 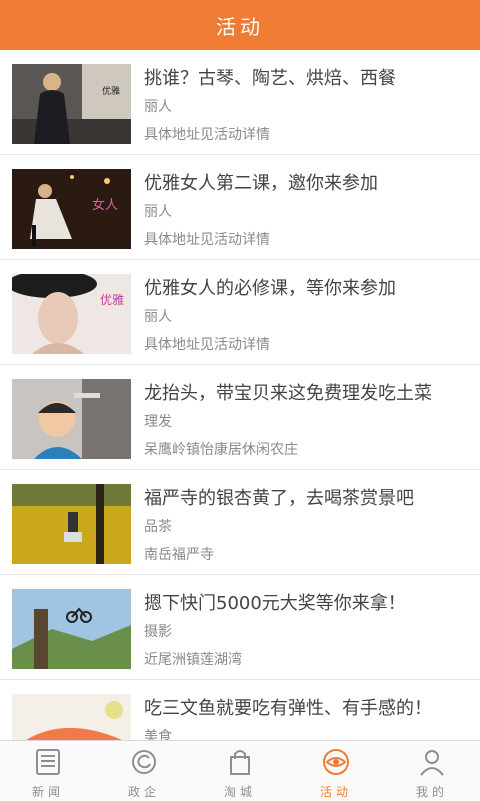 I want to click on activity-address: 近尾洲镇莲湖湾, so click(x=193, y=660).